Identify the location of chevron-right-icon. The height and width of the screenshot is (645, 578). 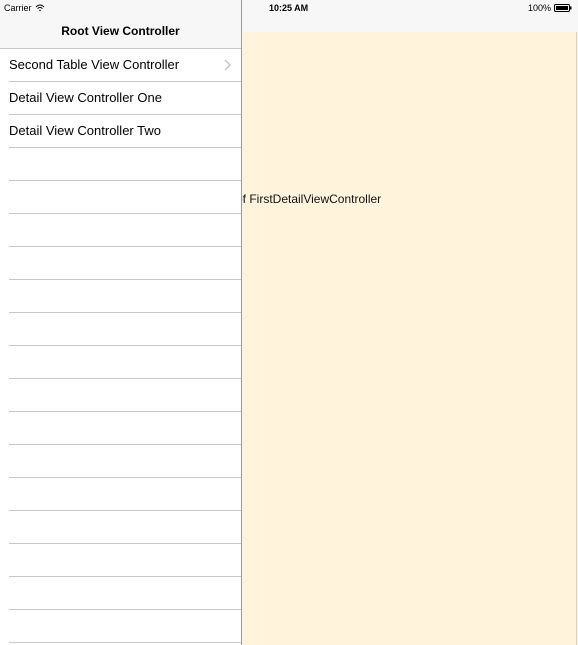
(227, 65).